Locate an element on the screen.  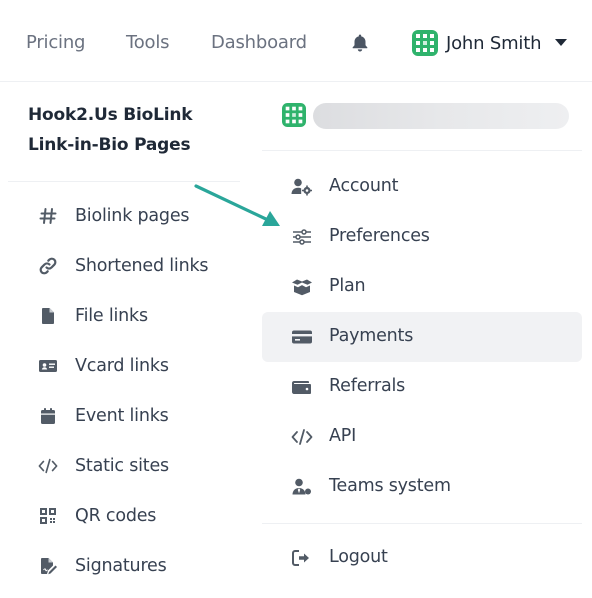
sidebar-item-file-links: File links is located at coordinates (125, 317).